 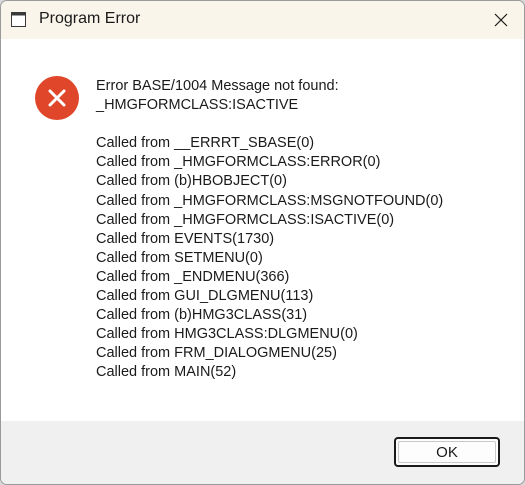 I want to click on call-stack-line: Called from SETMENU(0), so click(x=179, y=257).